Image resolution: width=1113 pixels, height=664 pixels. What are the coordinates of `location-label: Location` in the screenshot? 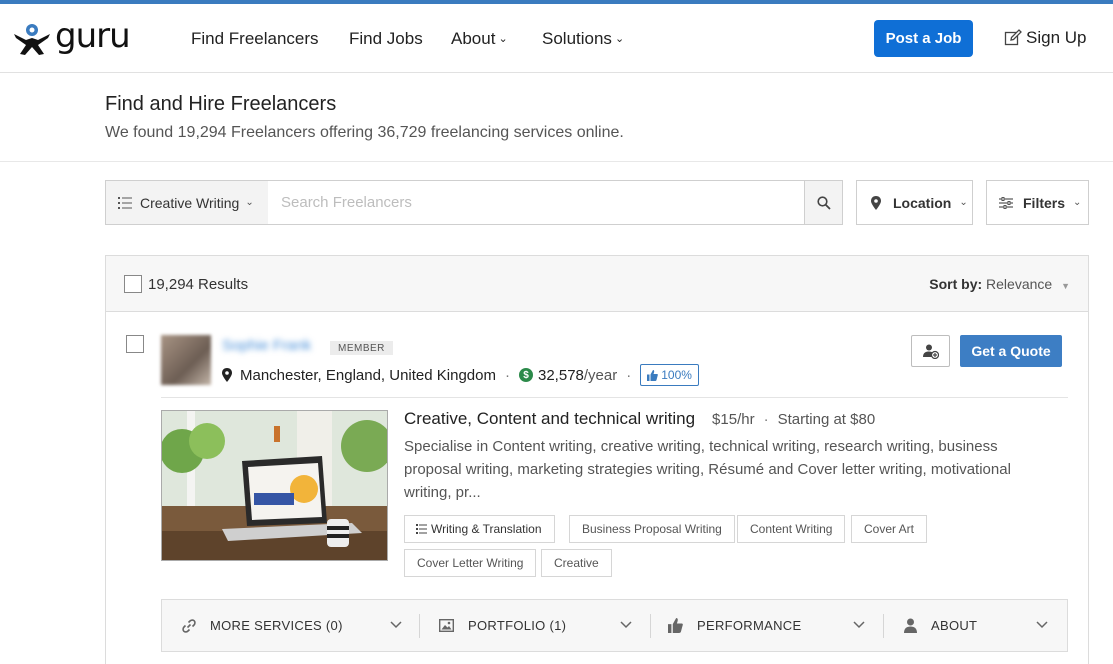 It's located at (922, 202).